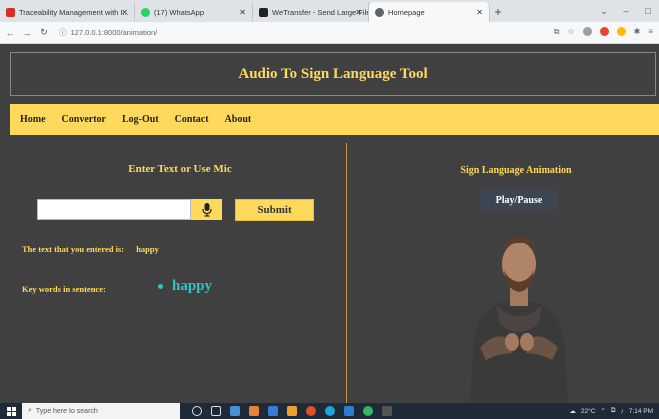 This screenshot has height=419, width=659. I want to click on tray-expand-icon: ⌃, so click(602, 411).